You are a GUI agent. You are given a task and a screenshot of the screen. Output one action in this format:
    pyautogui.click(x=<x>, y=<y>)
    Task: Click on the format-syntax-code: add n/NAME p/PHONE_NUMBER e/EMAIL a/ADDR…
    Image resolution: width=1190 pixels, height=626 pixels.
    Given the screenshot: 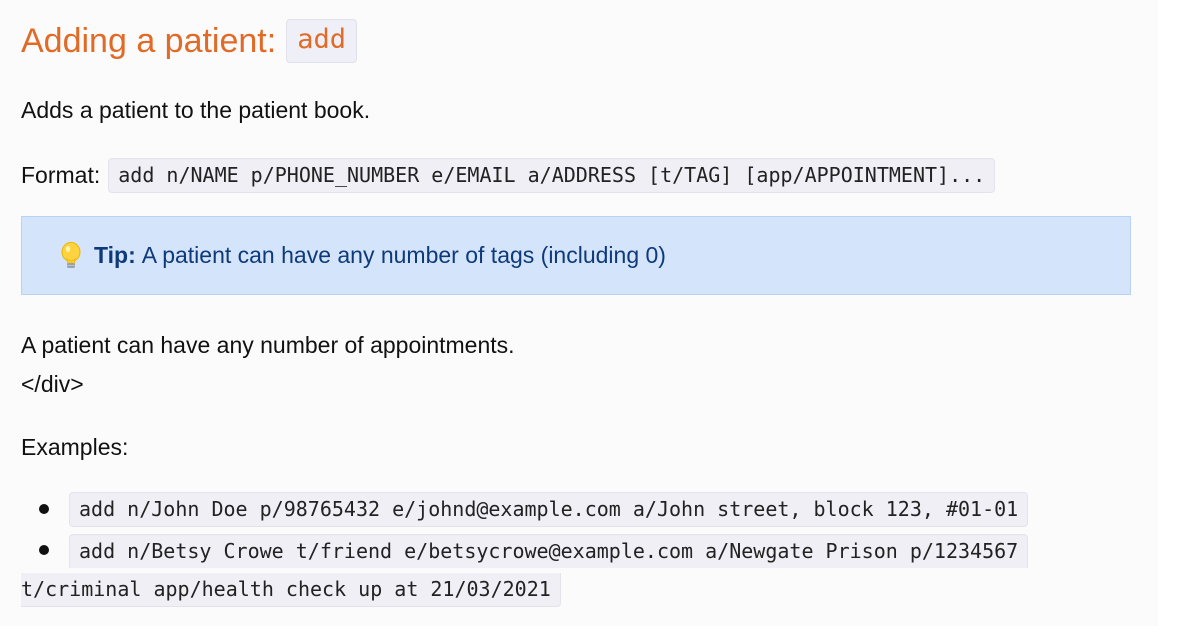 What is the action you would take?
    pyautogui.click(x=552, y=175)
    